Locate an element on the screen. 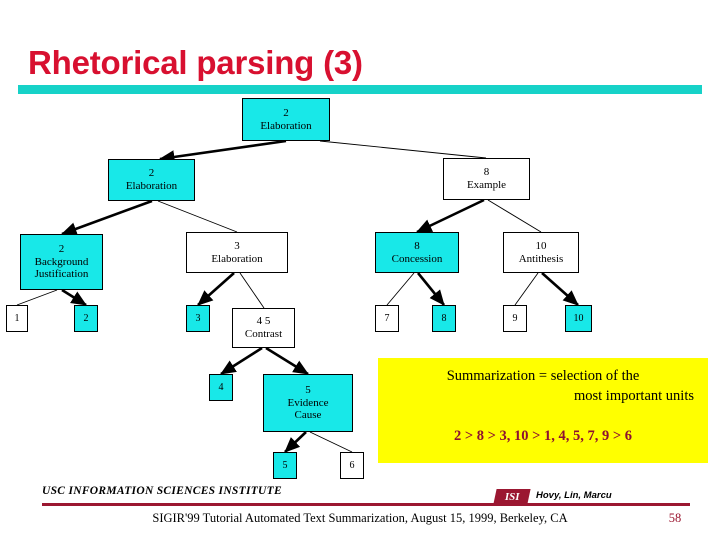 The width and height of the screenshot is (720, 540). tree-node-leaf-4-line-1: 4 is located at coordinates (221, 387).